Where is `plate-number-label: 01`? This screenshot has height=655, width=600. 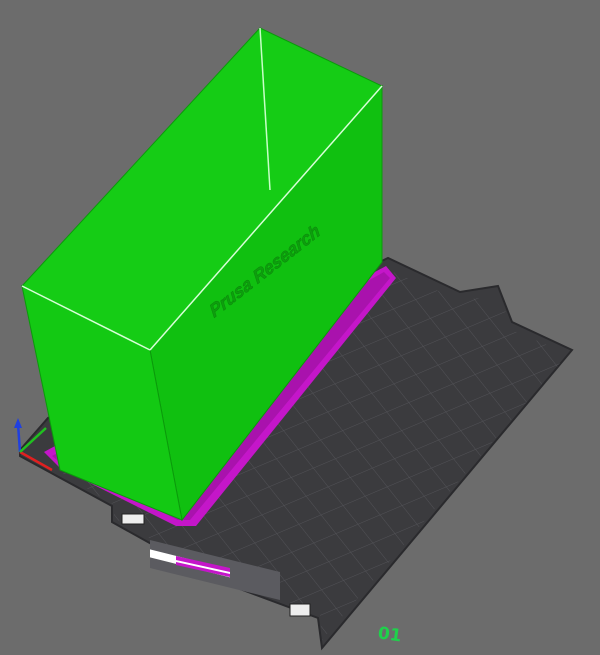
plate-number-label: 01 is located at coordinates (390, 634).